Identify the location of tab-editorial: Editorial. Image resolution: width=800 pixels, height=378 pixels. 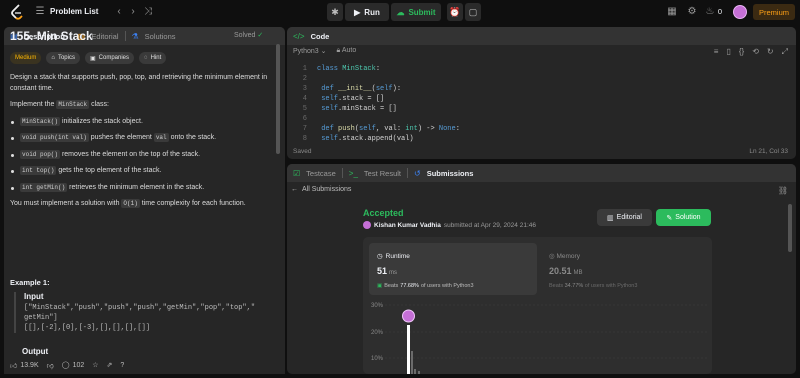
(104, 36).